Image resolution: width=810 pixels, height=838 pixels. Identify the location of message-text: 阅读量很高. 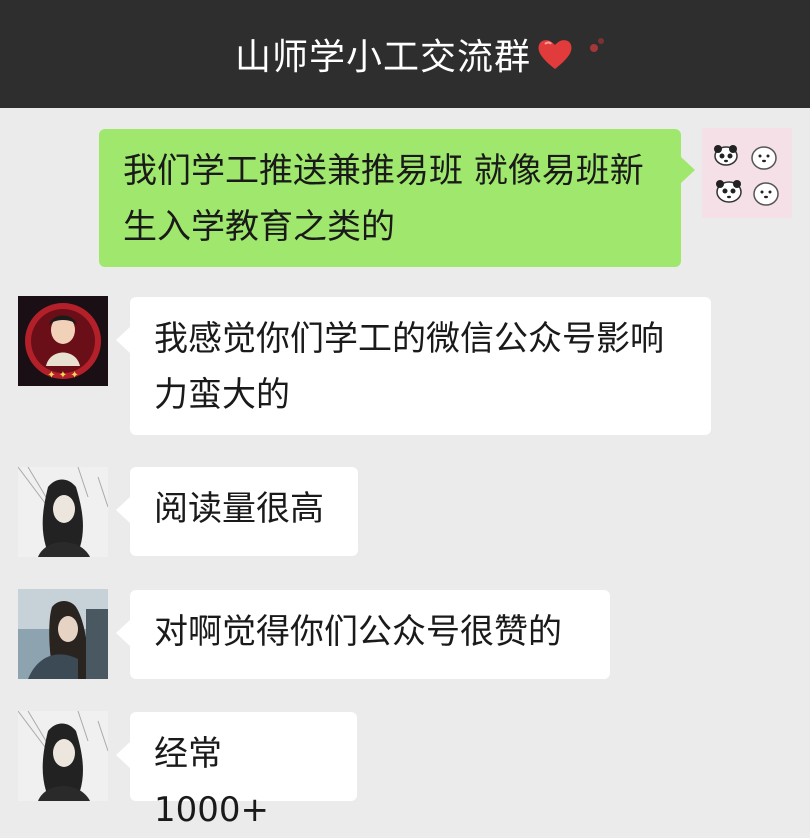
(239, 509).